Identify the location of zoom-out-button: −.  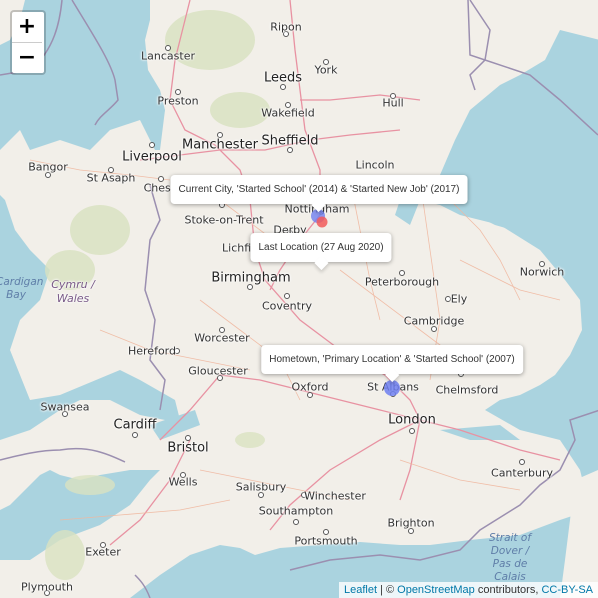
(27, 58).